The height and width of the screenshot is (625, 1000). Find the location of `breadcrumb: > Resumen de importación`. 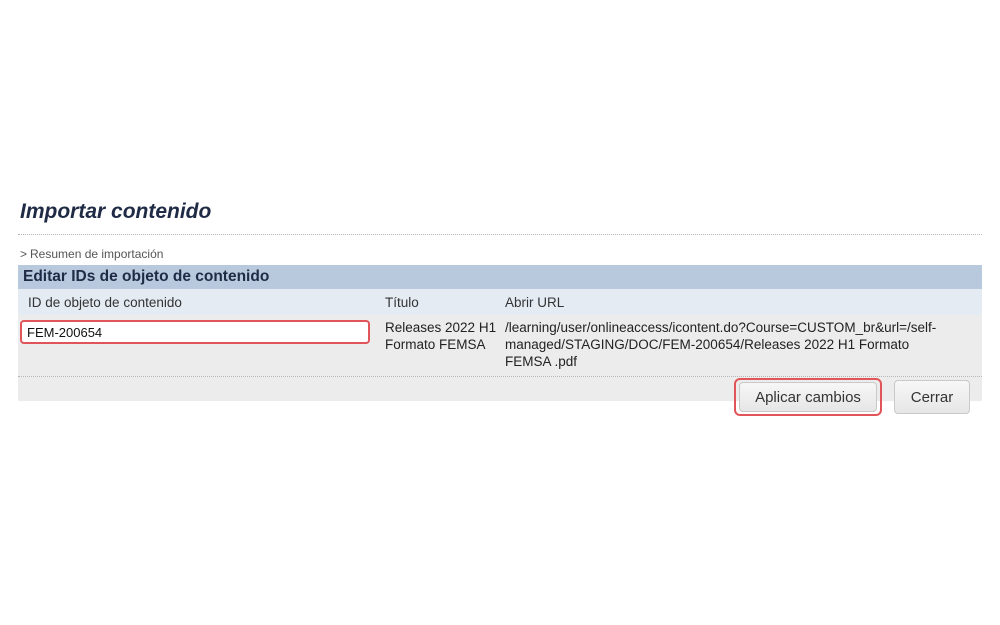

breadcrumb: > Resumen de importación is located at coordinates (91, 254).